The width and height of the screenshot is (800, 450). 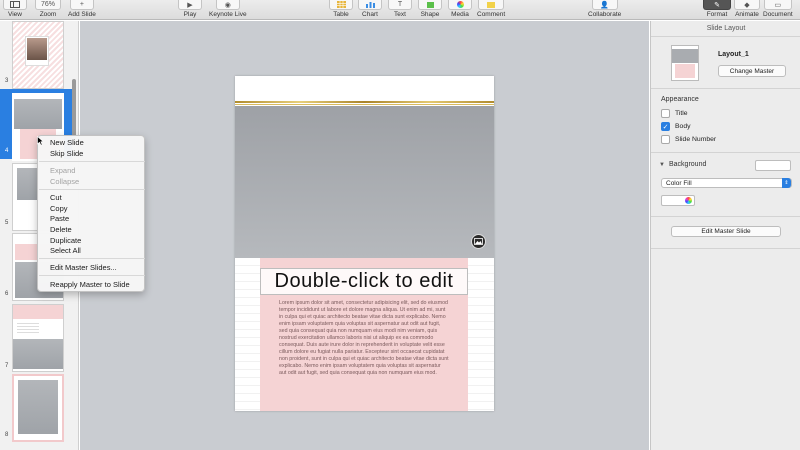 What do you see at coordinates (685, 63) in the screenshot?
I see `layout-thumbnail` at bounding box center [685, 63].